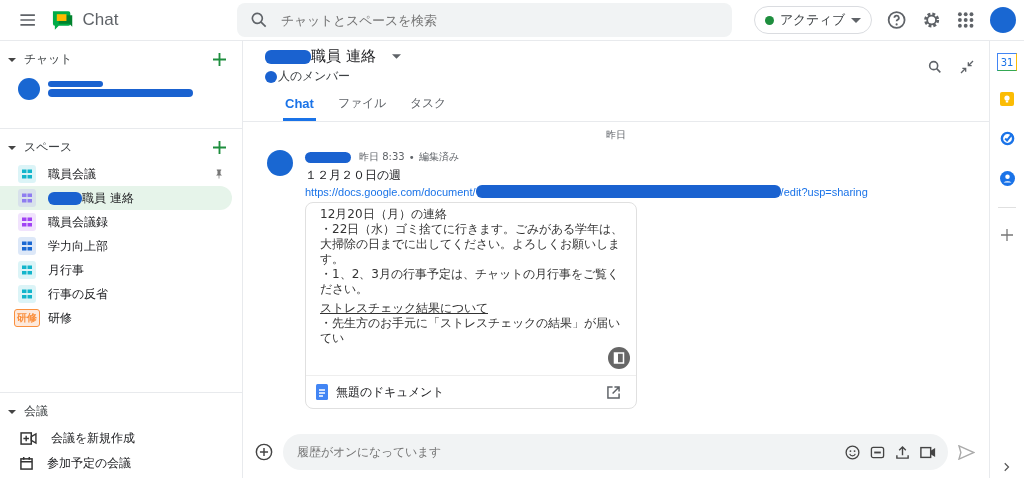  What do you see at coordinates (390, 392) in the screenshot?
I see `document-name: 無題のドキュメント` at bounding box center [390, 392].